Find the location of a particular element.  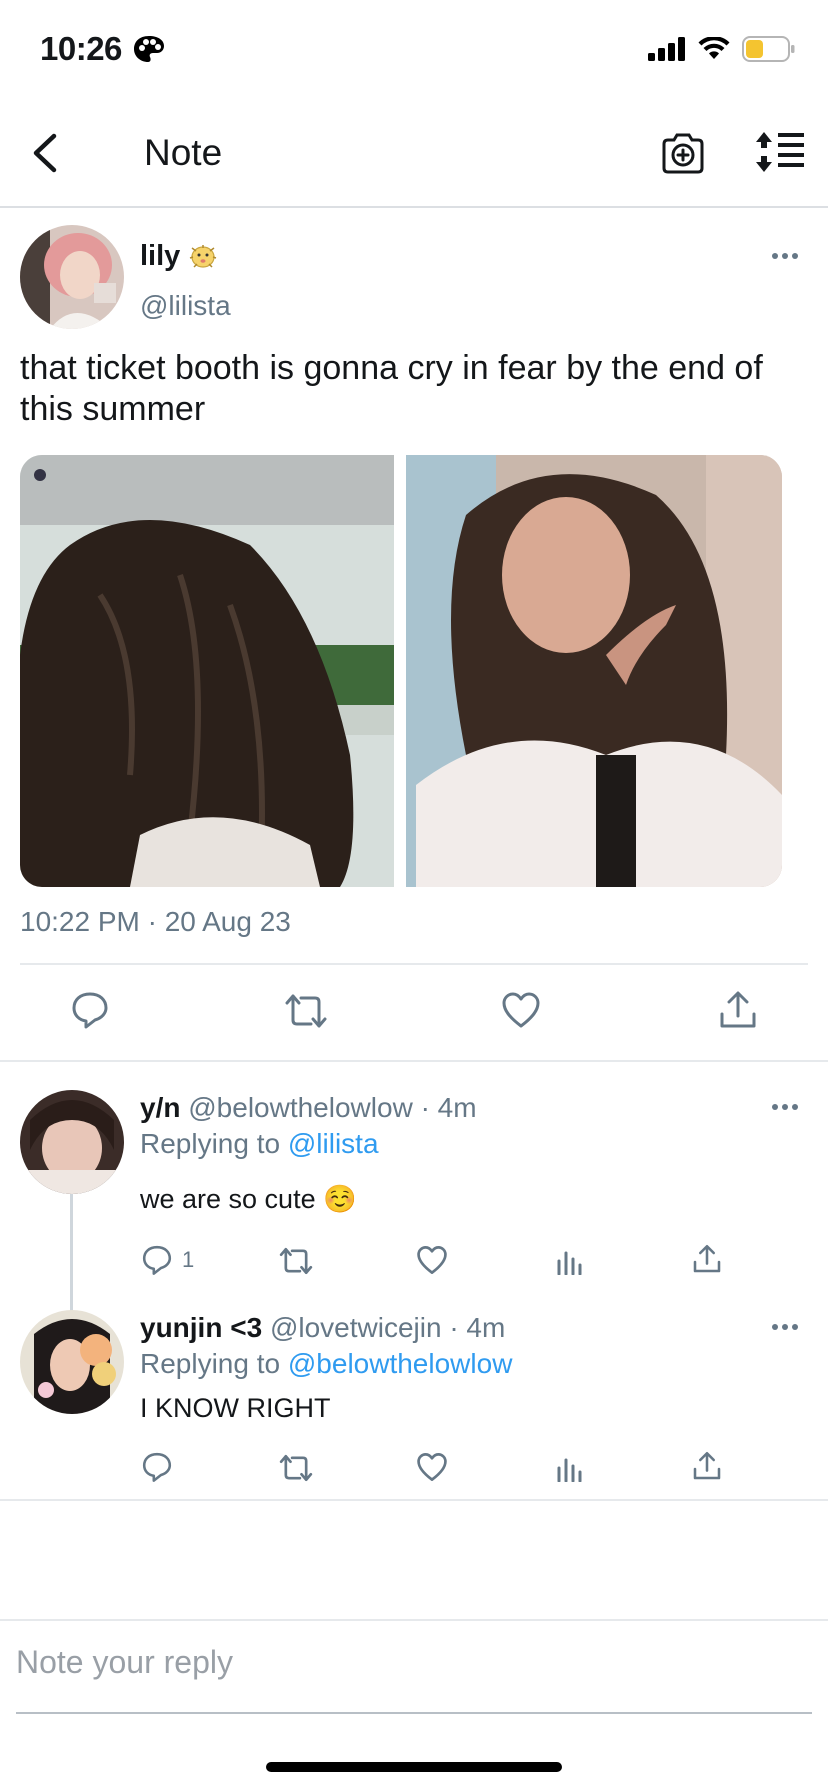

status-icons is located at coordinates (722, 49).